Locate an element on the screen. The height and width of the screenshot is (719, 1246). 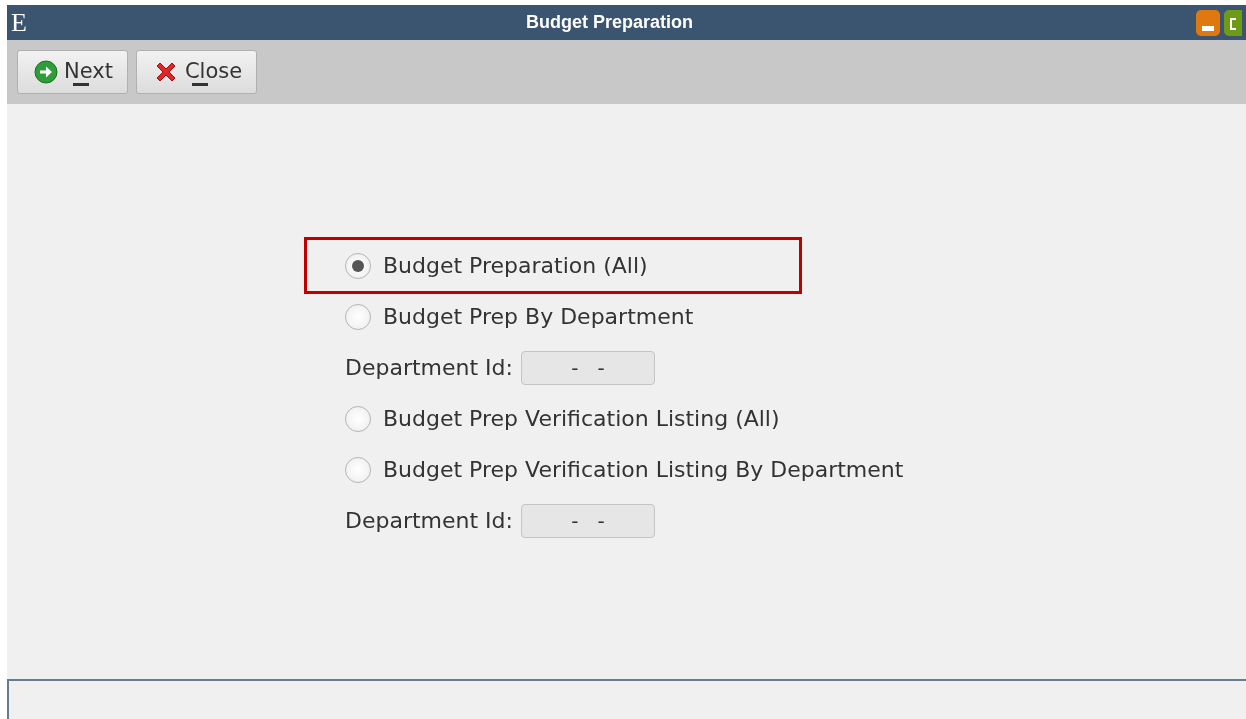
maximize-icon is located at coordinates (1233, 23).